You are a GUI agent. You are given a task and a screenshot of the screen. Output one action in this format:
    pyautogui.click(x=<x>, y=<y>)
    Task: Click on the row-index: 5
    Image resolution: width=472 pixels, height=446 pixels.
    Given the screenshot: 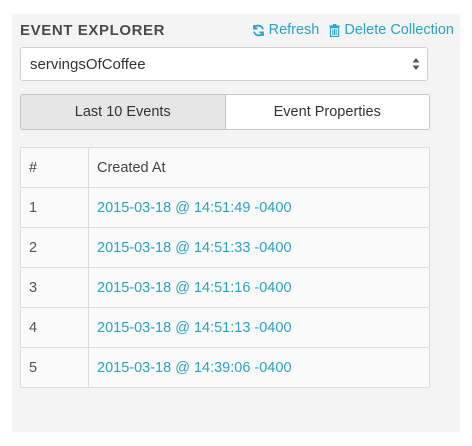 What is the action you would take?
    pyautogui.click(x=54, y=367)
    